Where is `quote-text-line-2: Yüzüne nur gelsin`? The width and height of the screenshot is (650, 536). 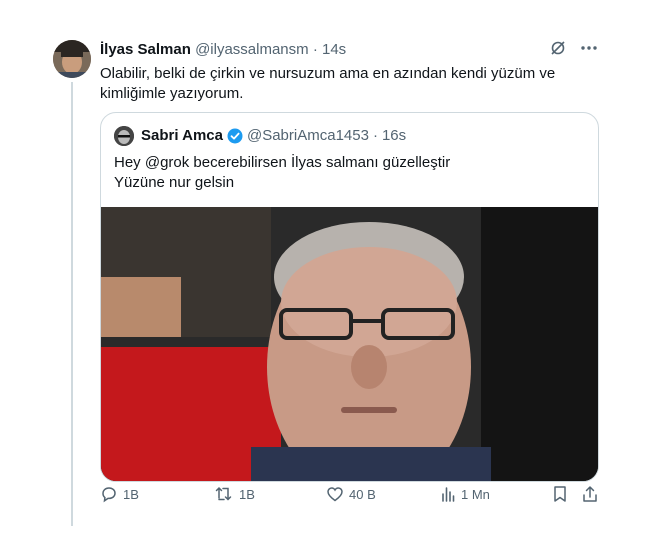 quote-text-line-2: Yüzüne nur gelsin is located at coordinates (174, 182).